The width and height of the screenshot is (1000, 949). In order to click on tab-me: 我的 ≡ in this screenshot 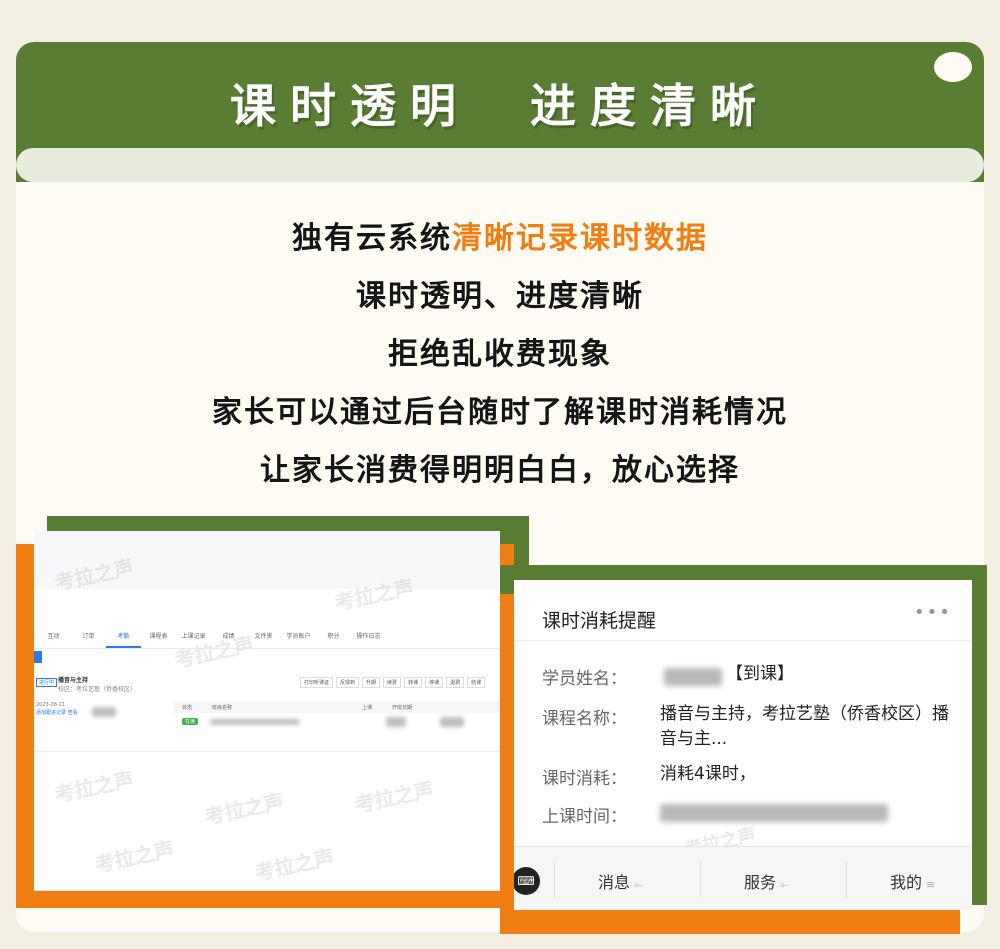, I will do `click(912, 881)`.